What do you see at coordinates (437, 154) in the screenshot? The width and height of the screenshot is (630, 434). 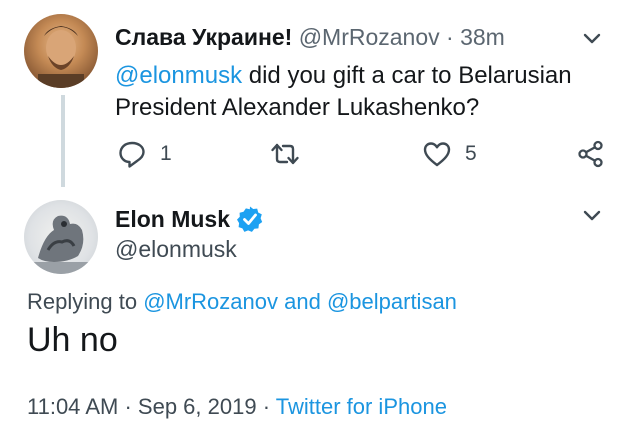 I see `heart-icon` at bounding box center [437, 154].